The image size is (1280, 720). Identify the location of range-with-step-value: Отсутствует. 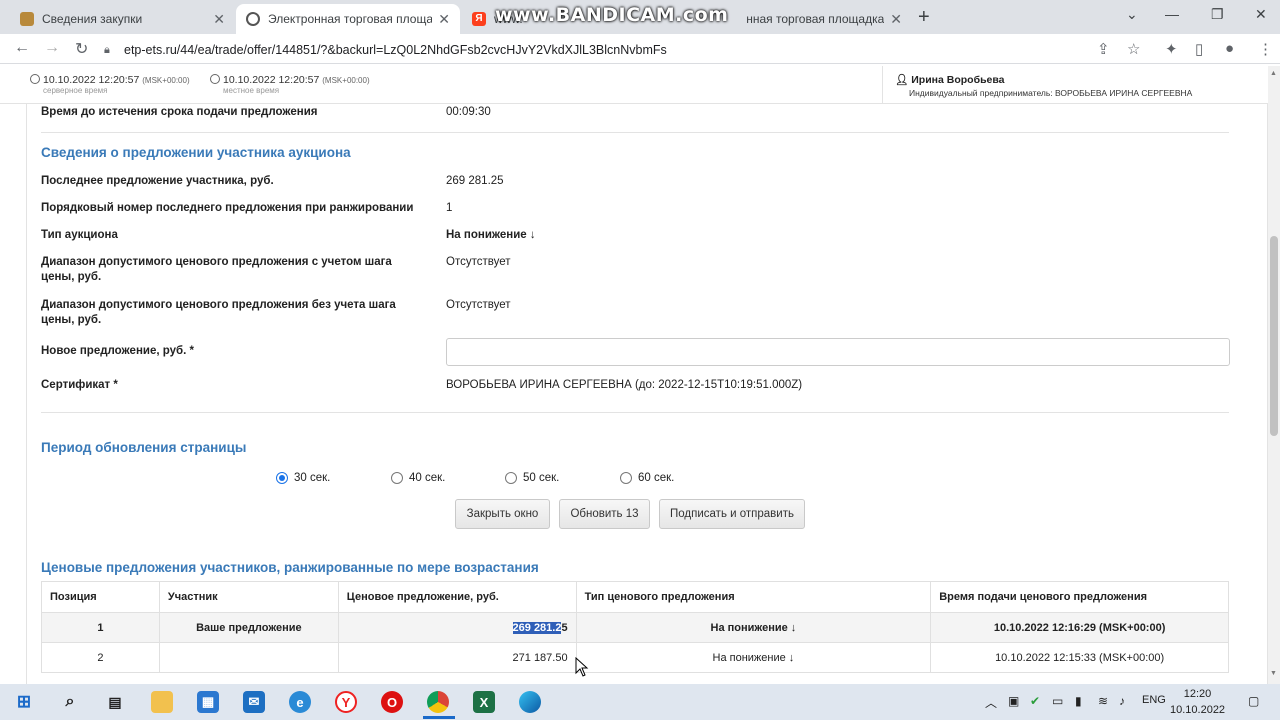
(478, 262).